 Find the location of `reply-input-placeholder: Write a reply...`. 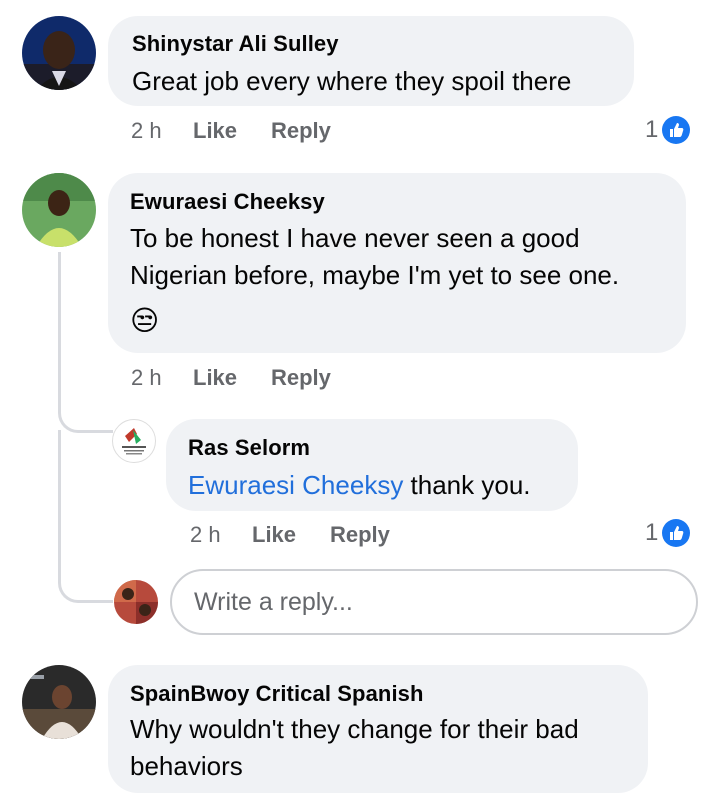

reply-input-placeholder: Write a reply... is located at coordinates (273, 601).